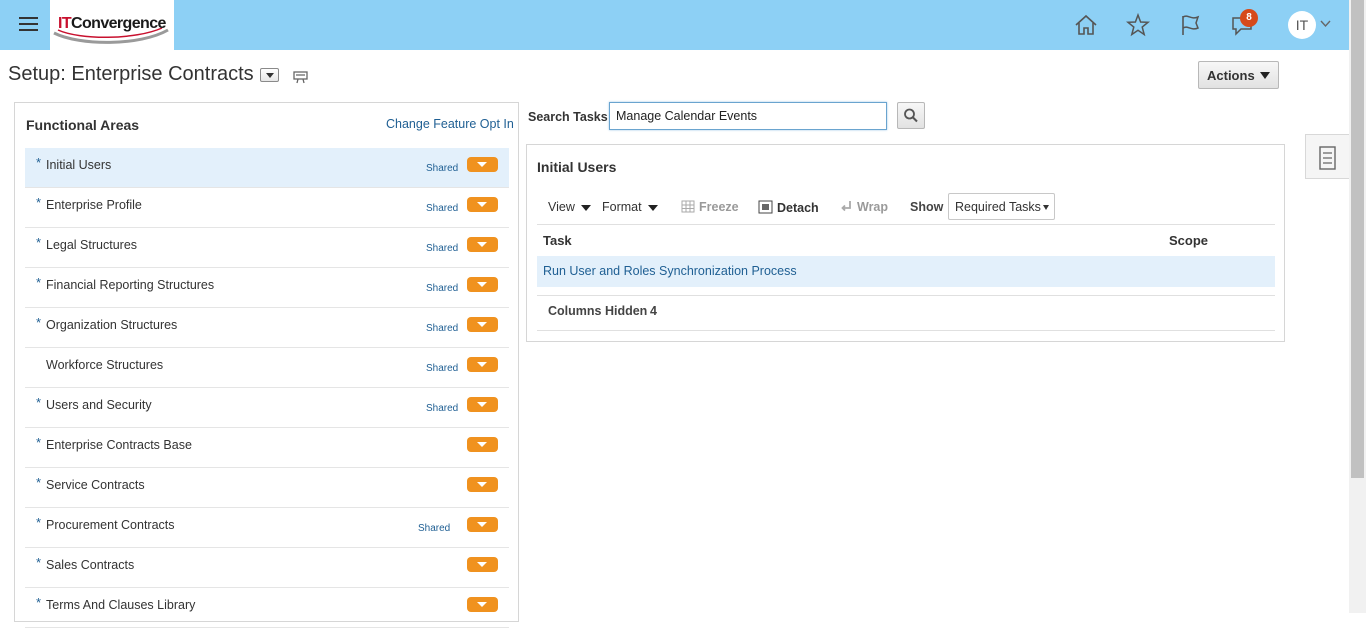 The width and height of the screenshot is (1366, 628). What do you see at coordinates (267, 288) in the screenshot?
I see `functional-area-row: * Financial Reporting Structures Shared` at bounding box center [267, 288].